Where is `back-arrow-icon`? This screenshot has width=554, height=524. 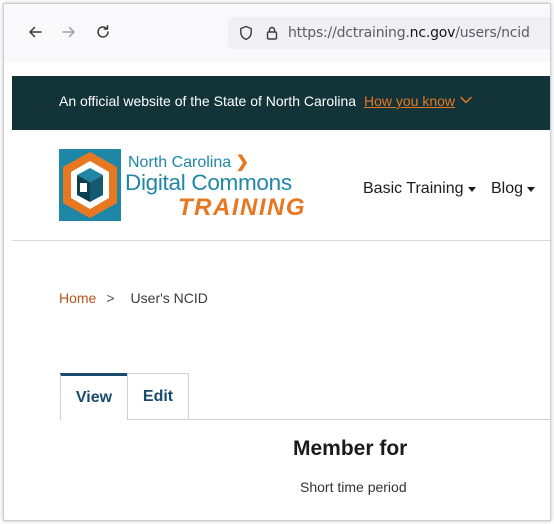 back-arrow-icon is located at coordinates (35, 32).